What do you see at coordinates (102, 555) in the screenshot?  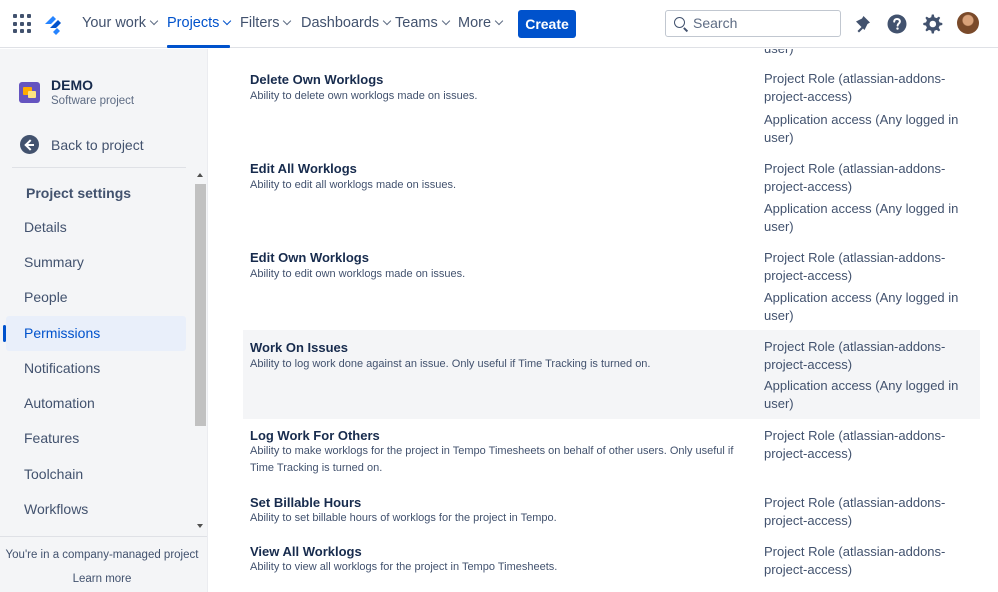 I see `company-managed-note: You're in a company-managed project` at bounding box center [102, 555].